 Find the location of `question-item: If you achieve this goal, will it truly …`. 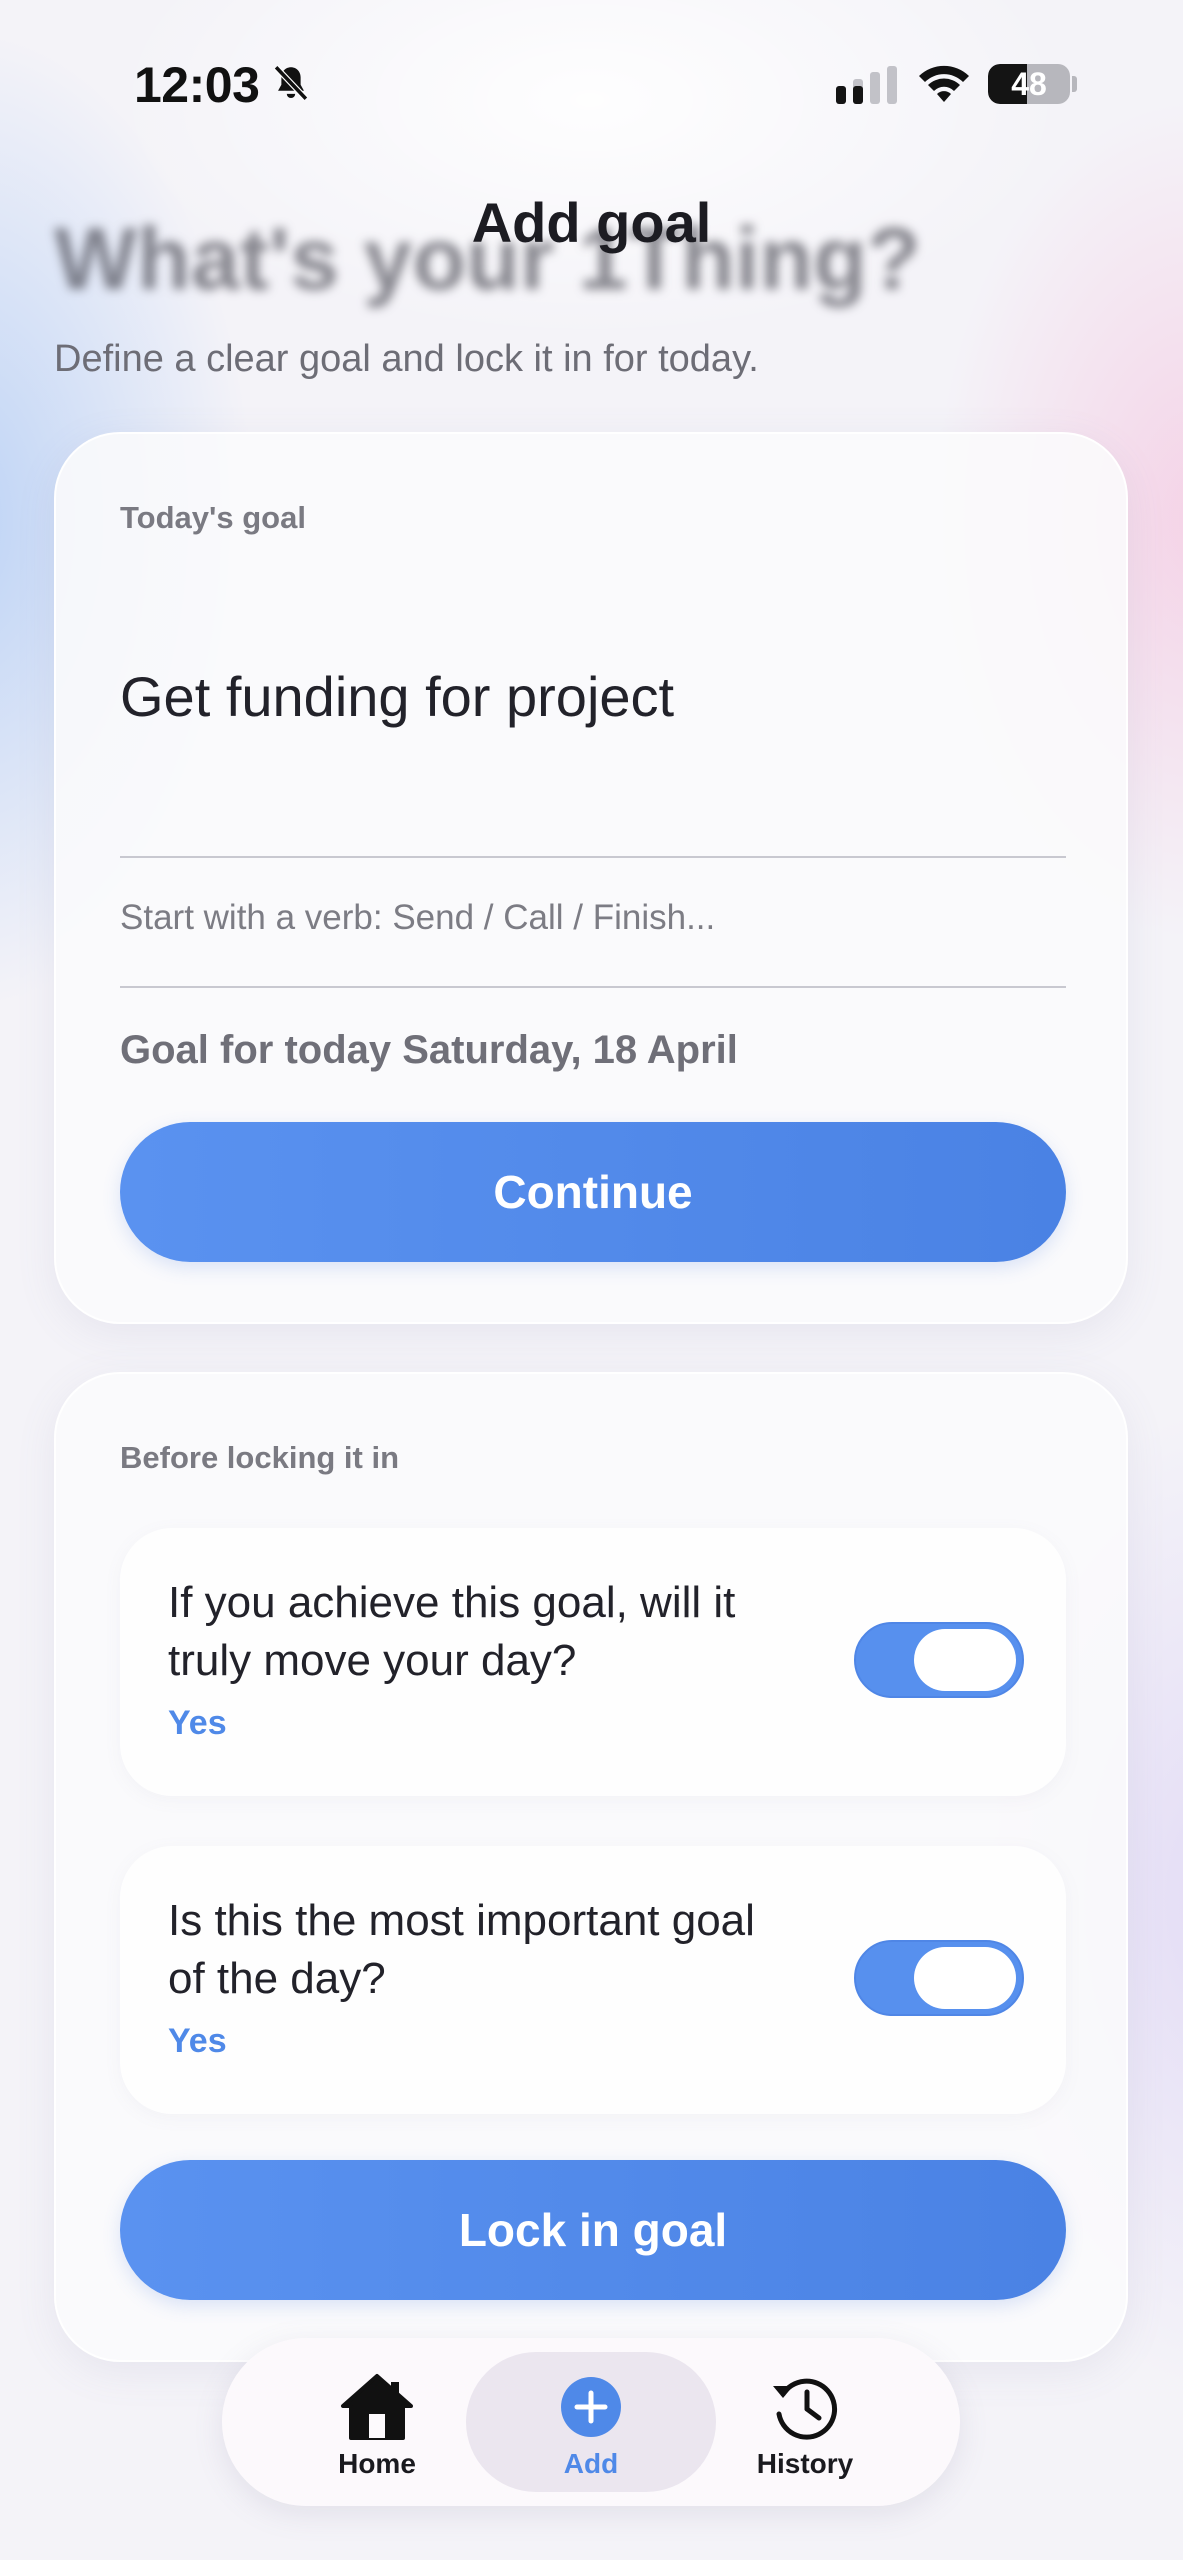

question-item: If you achieve this goal, will it truly … is located at coordinates (593, 1662).